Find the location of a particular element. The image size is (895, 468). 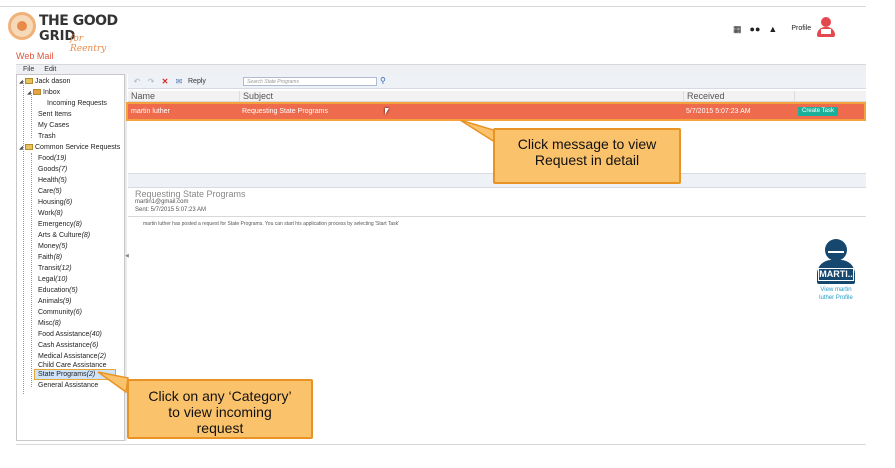

reply-icon: ✉ is located at coordinates (179, 81).